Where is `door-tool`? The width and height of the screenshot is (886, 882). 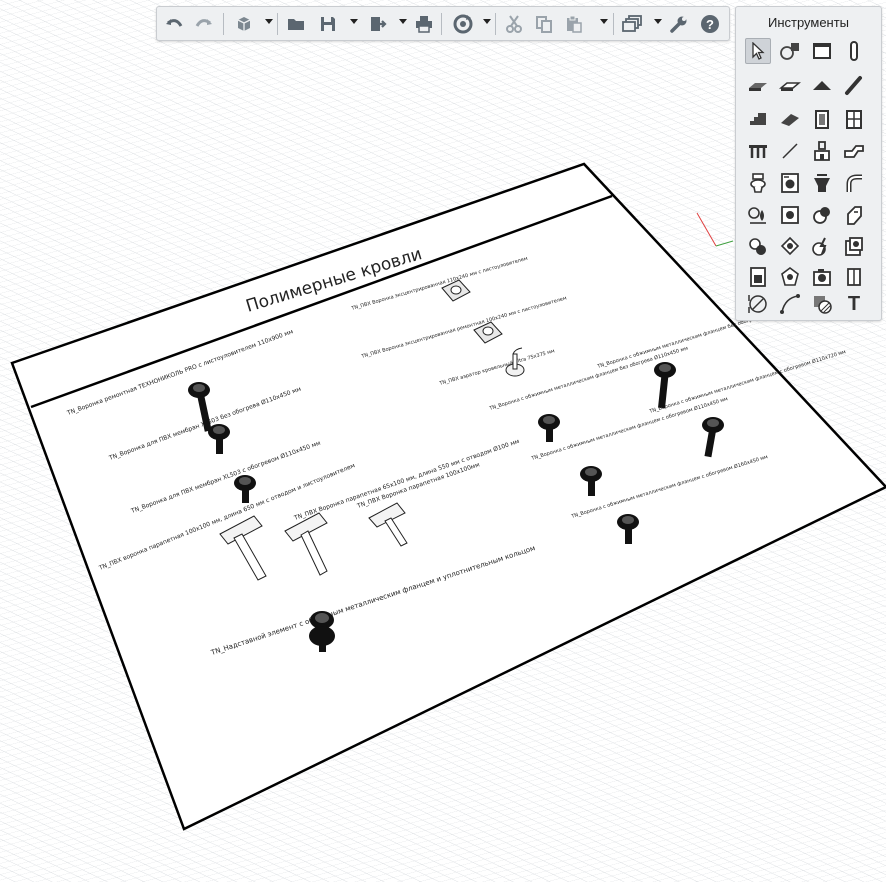 door-tool is located at coordinates (822, 119).